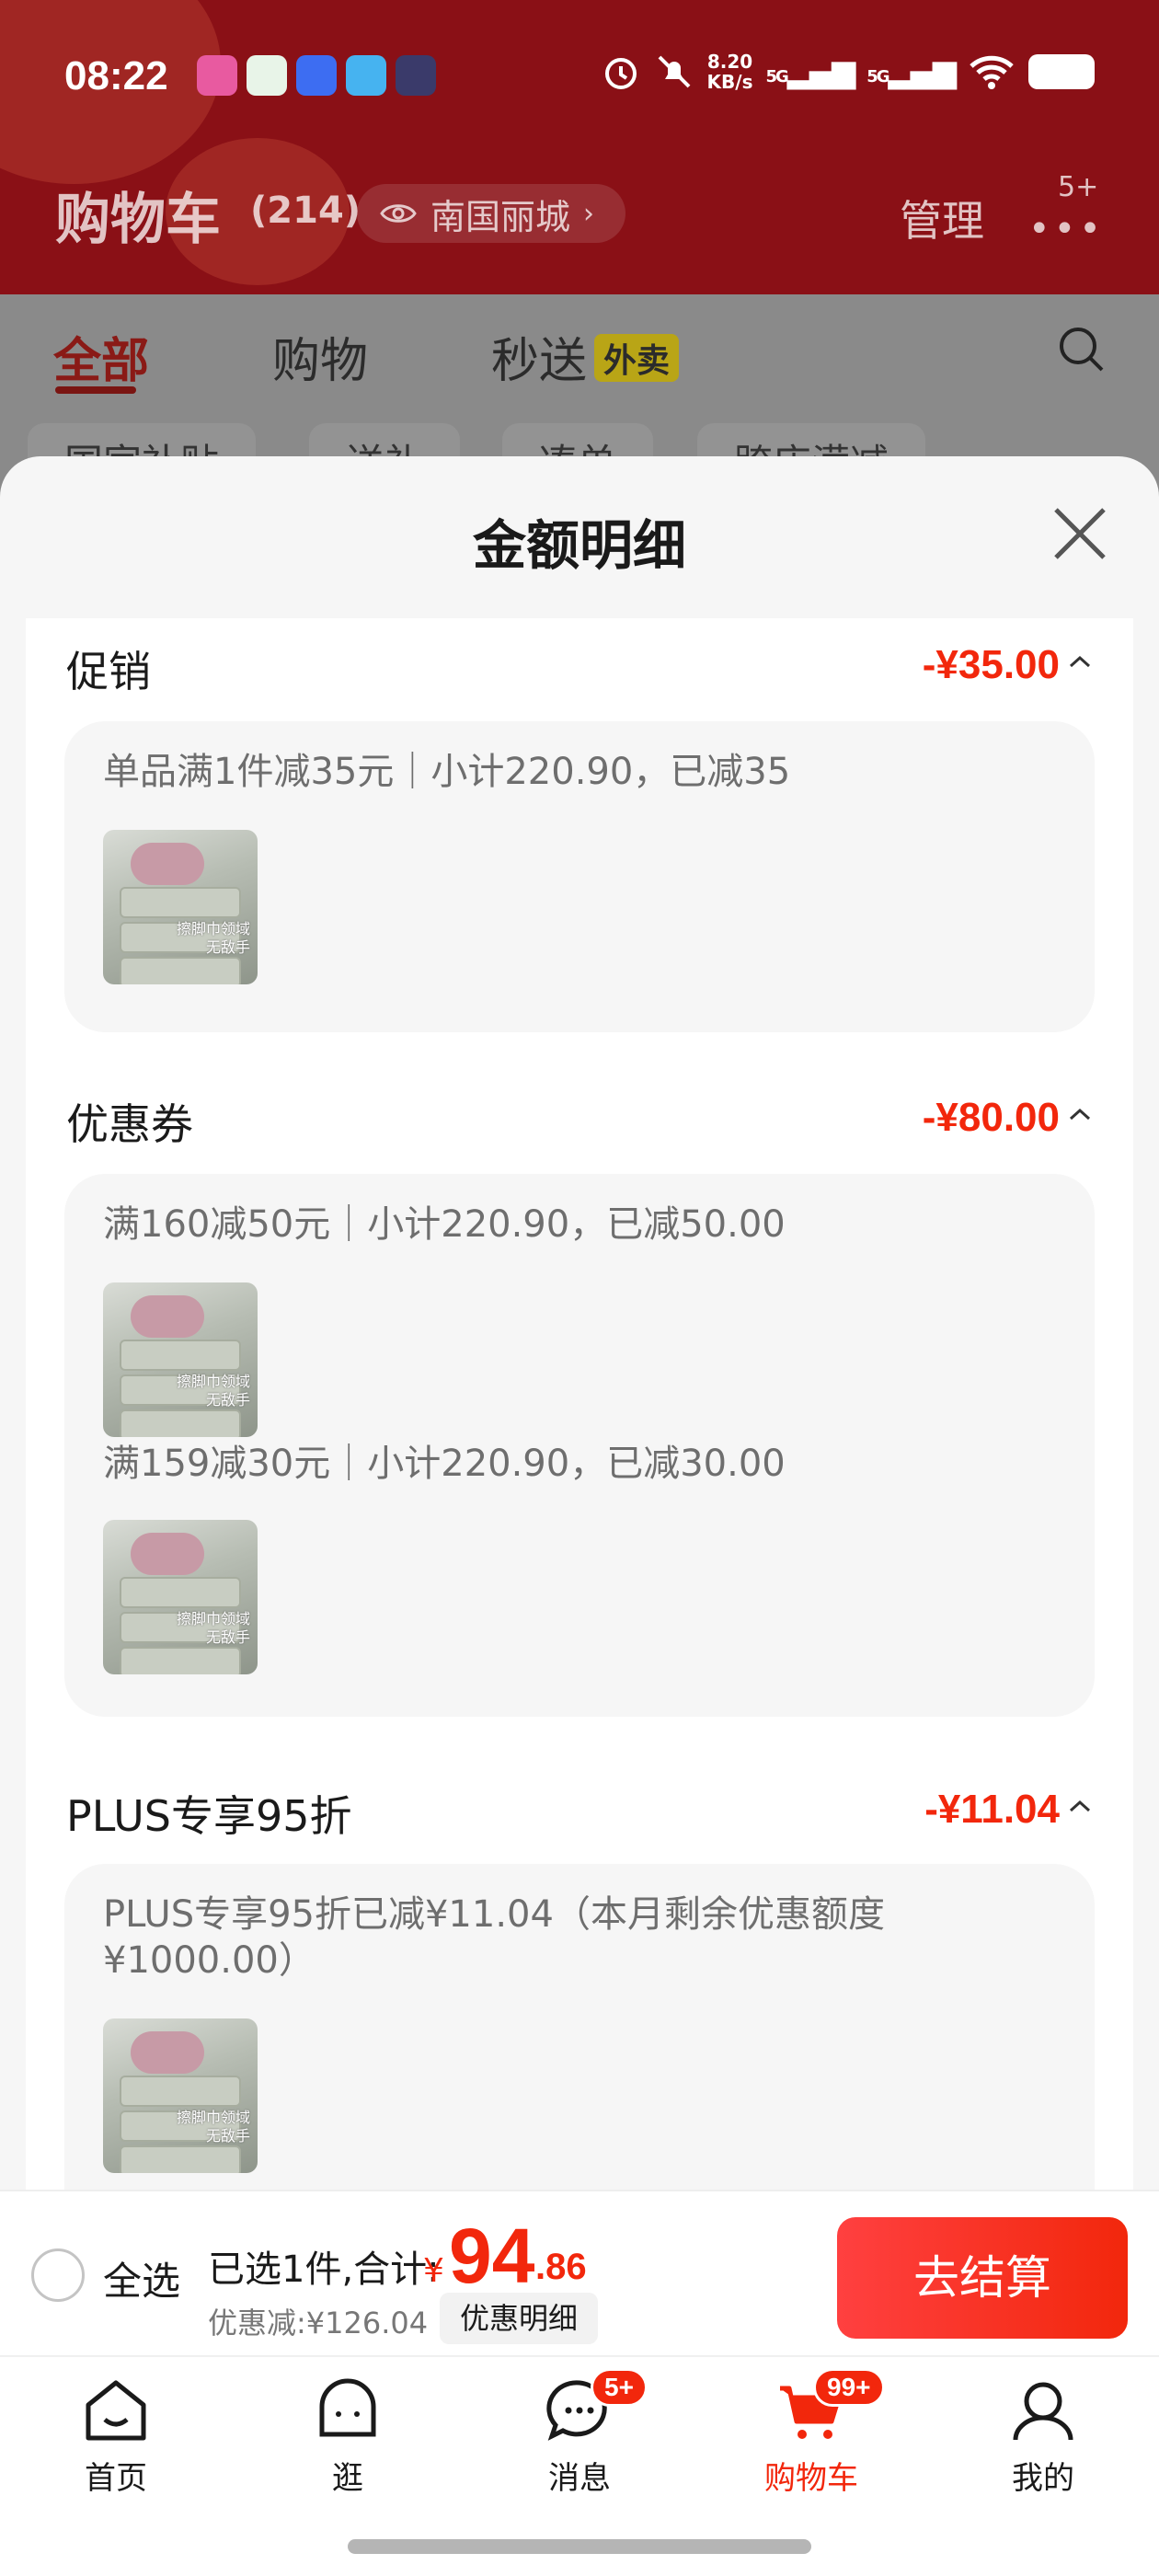 This screenshot has width=1159, height=2576. What do you see at coordinates (579, 78) in the screenshot?
I see `status-bar: 08:22 8.20 KB/s 5G▂▄▆ 5G▂▄▆` at bounding box center [579, 78].